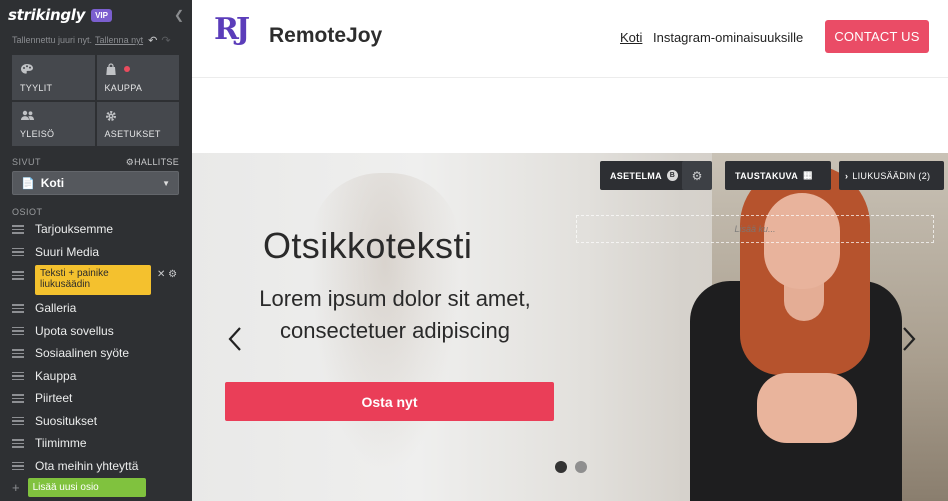 The width and height of the screenshot is (948, 501). Describe the element at coordinates (53, 117) in the screenshot. I see `people-icon` at that location.